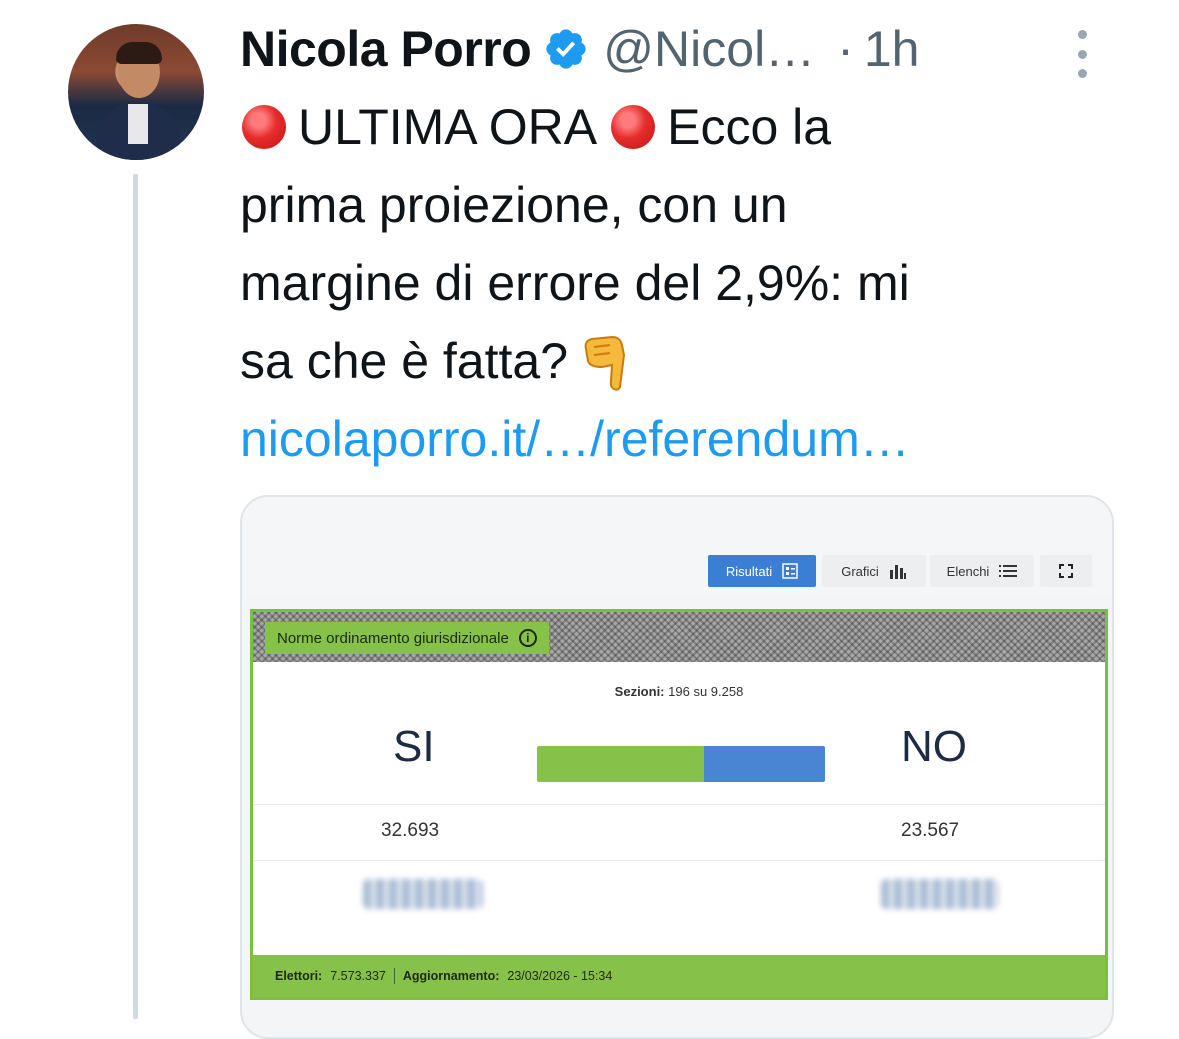 The width and height of the screenshot is (1179, 1039). I want to click on tweet-header: Nicola Porro @Nicol… · 1h, so click(579, 49).